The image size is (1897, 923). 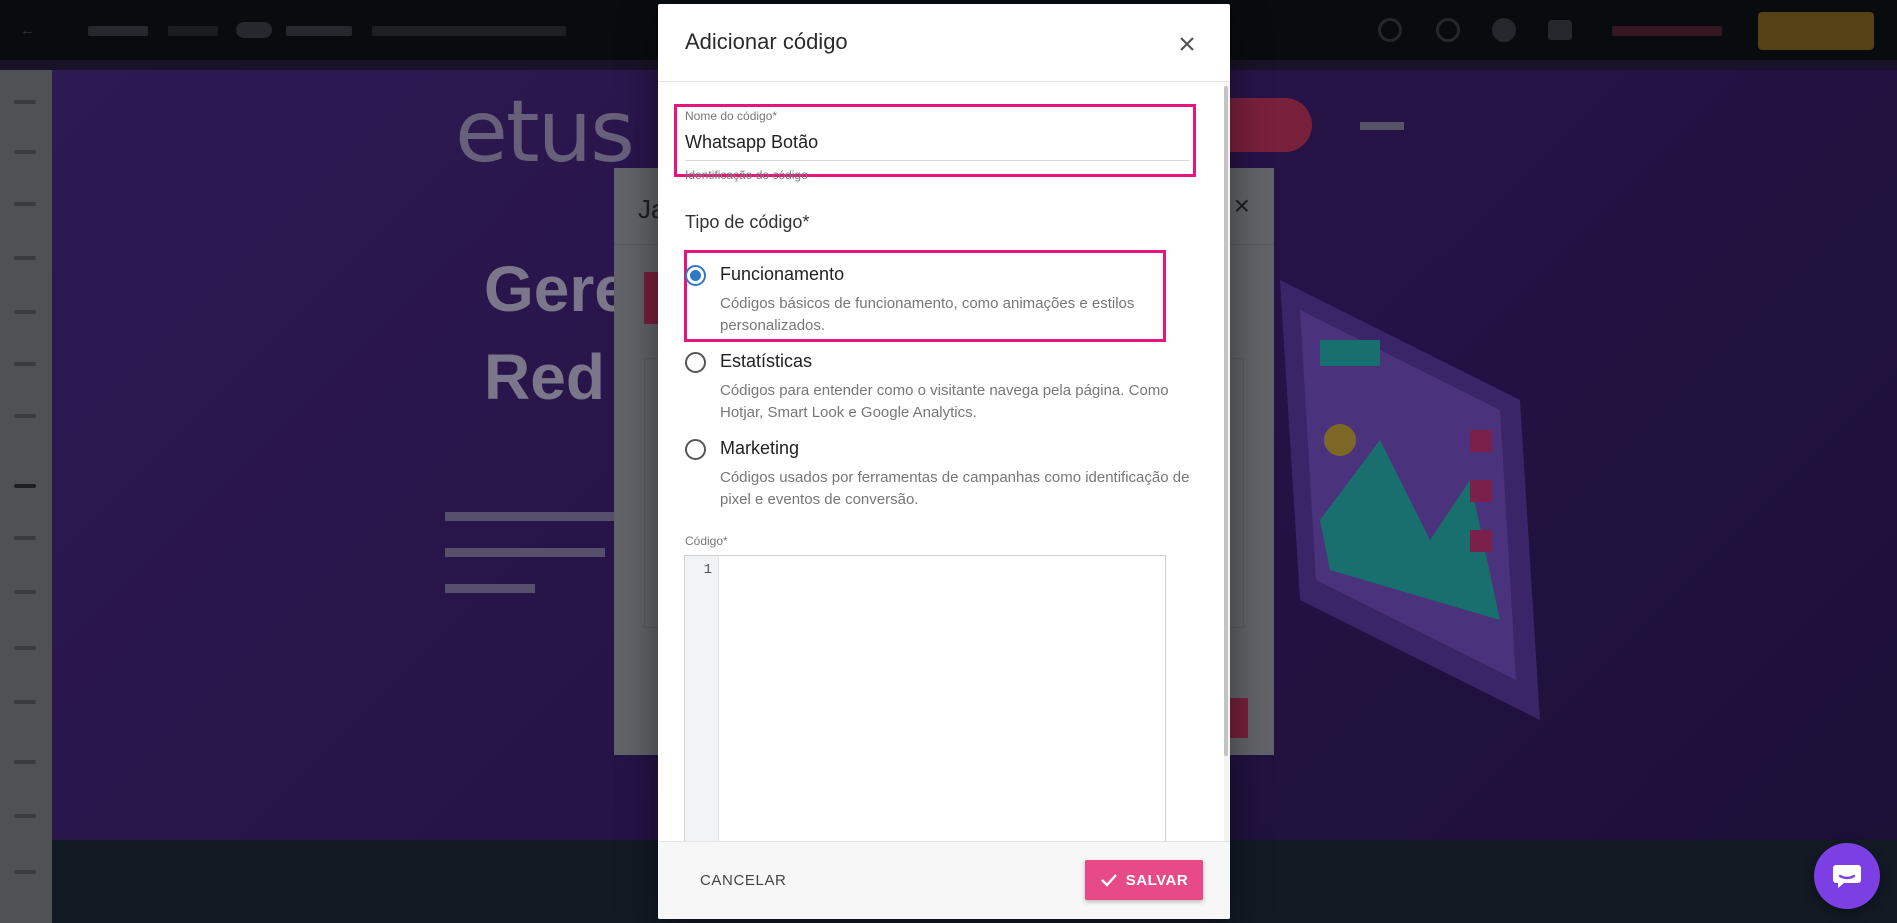 I want to click on close-icon, so click(x=1187, y=44).